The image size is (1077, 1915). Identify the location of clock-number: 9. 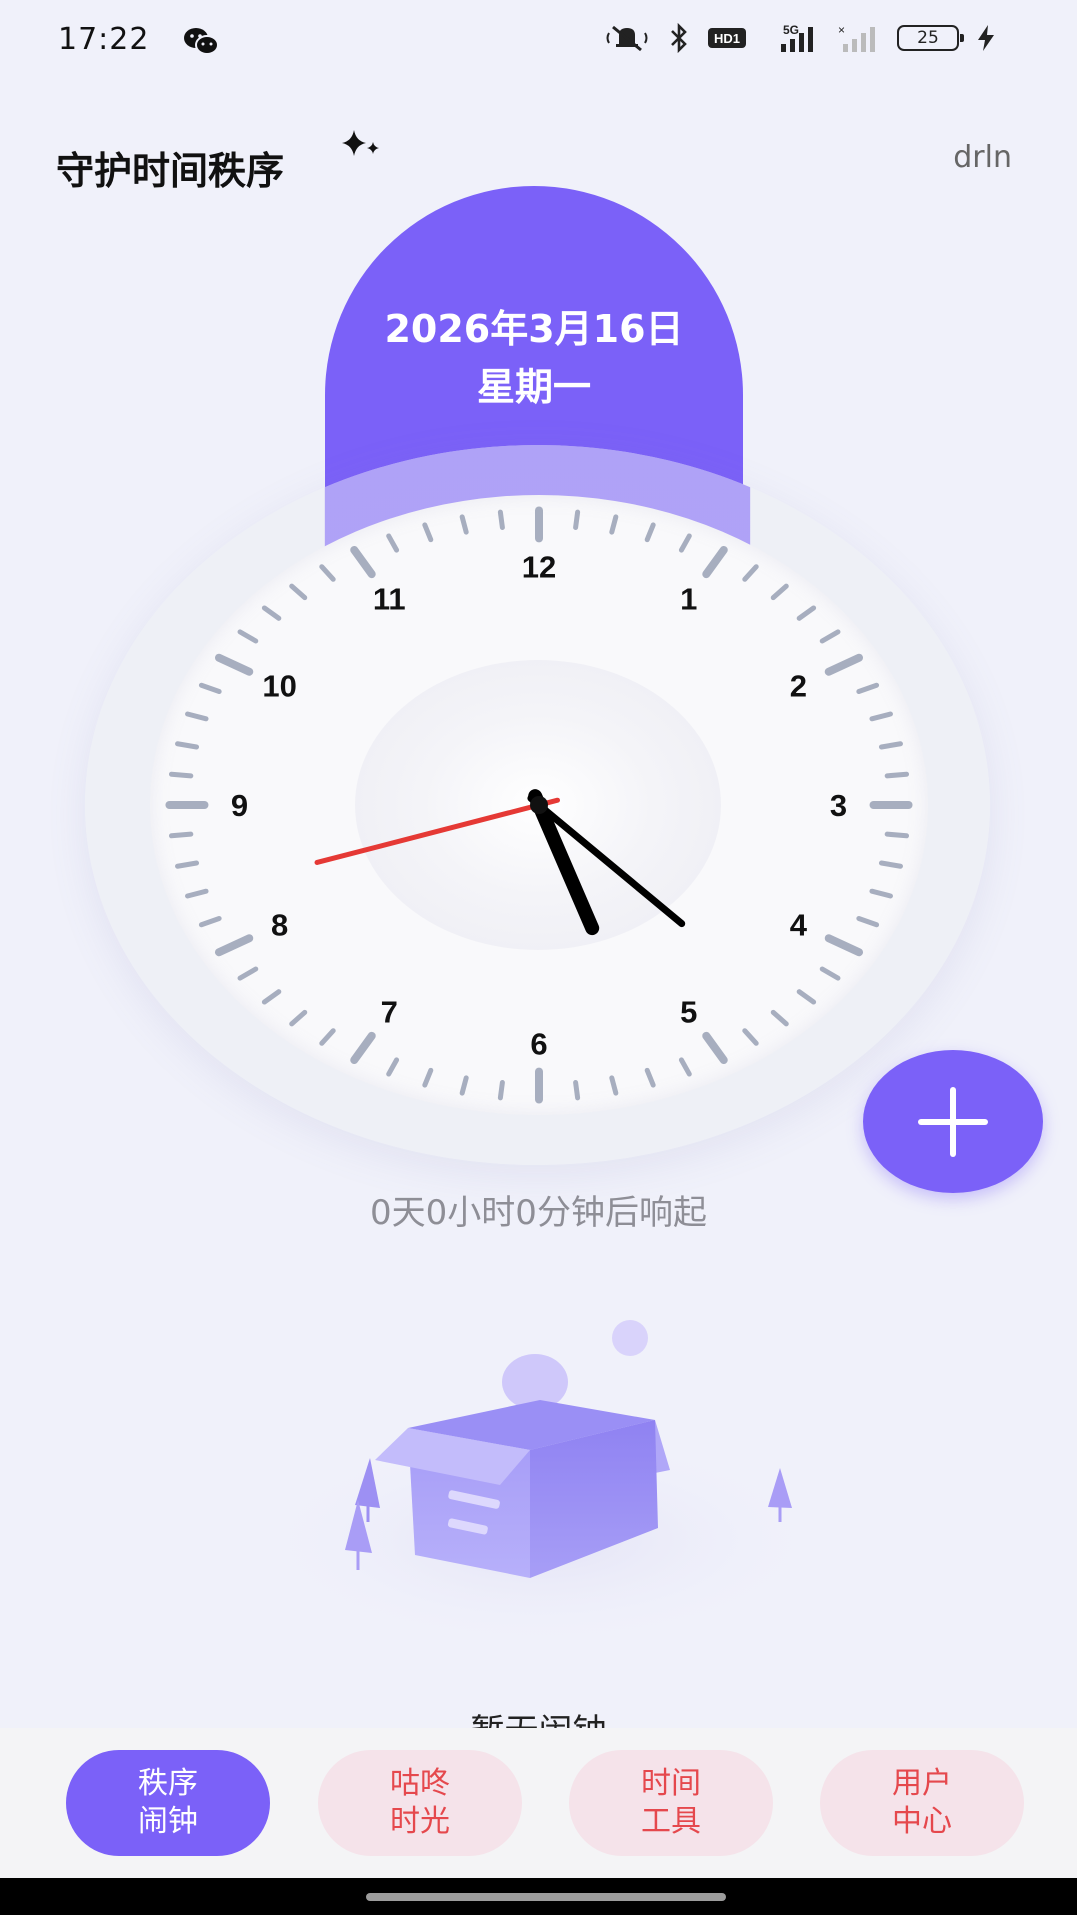
(239, 805).